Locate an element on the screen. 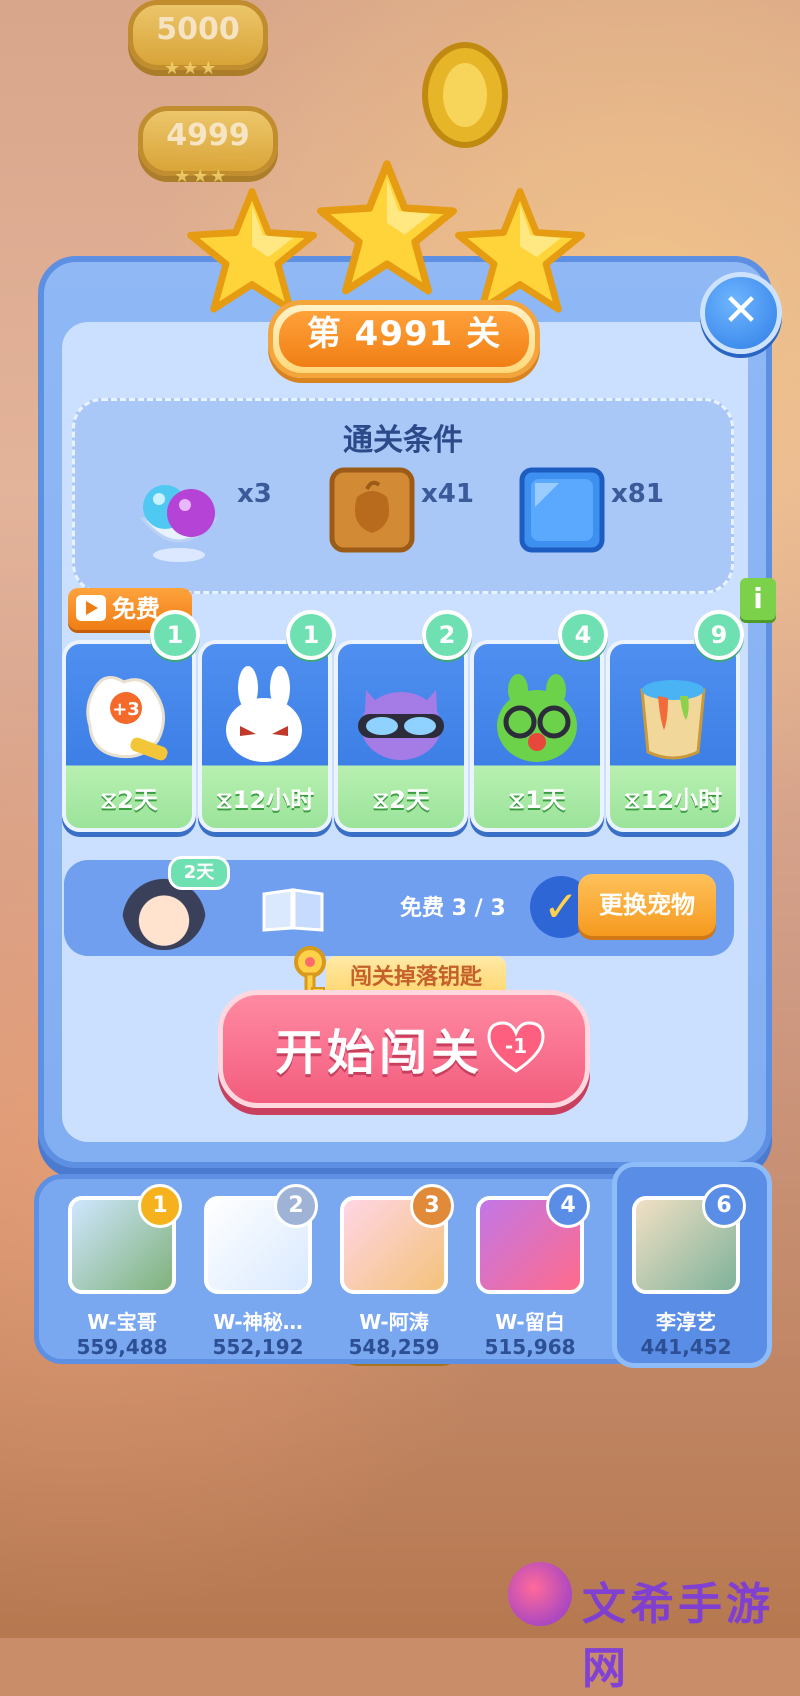 The width and height of the screenshot is (800, 1696). close-icon: ✕ is located at coordinates (741, 310).